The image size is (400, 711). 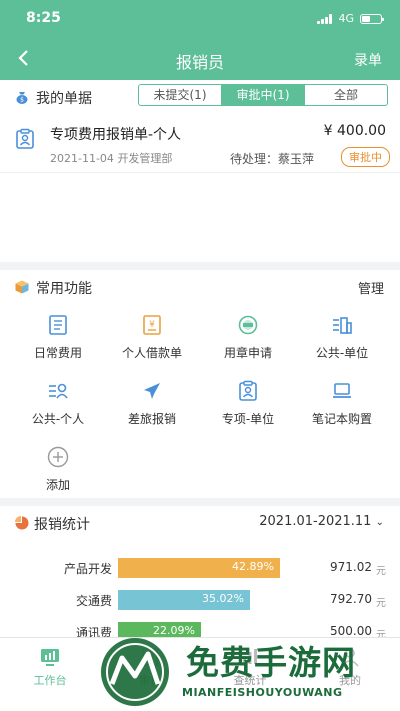 What do you see at coordinates (248, 344) in the screenshot?
I see `func-seal-request: 用章申请` at bounding box center [248, 344].